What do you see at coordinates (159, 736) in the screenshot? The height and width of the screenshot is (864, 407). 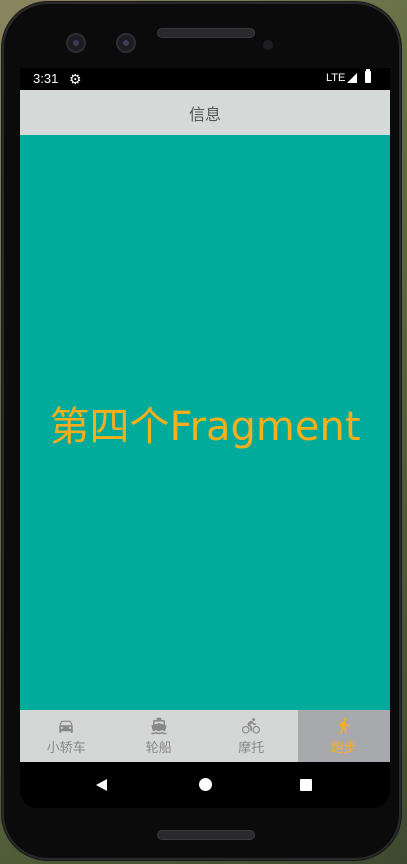 I see `nav-item-ship: 轮船` at bounding box center [159, 736].